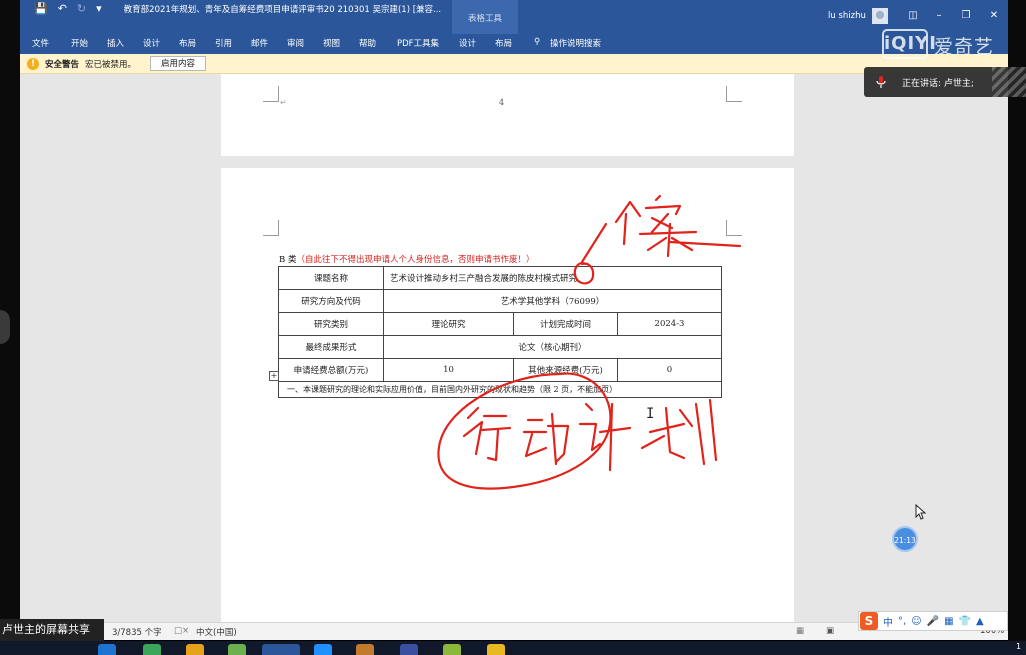 The height and width of the screenshot is (655, 1026). I want to click on page-4: ↵ 4, so click(507, 115).